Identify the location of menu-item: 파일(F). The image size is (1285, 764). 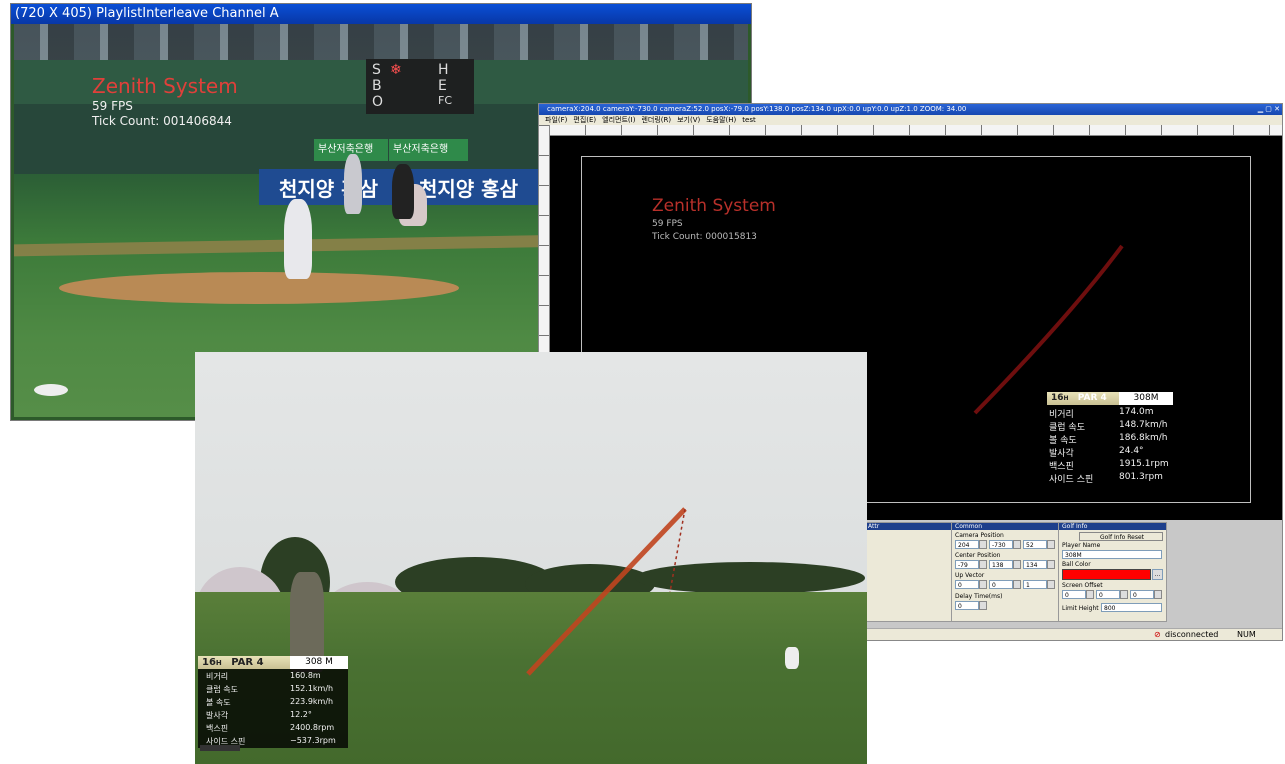
(556, 120).